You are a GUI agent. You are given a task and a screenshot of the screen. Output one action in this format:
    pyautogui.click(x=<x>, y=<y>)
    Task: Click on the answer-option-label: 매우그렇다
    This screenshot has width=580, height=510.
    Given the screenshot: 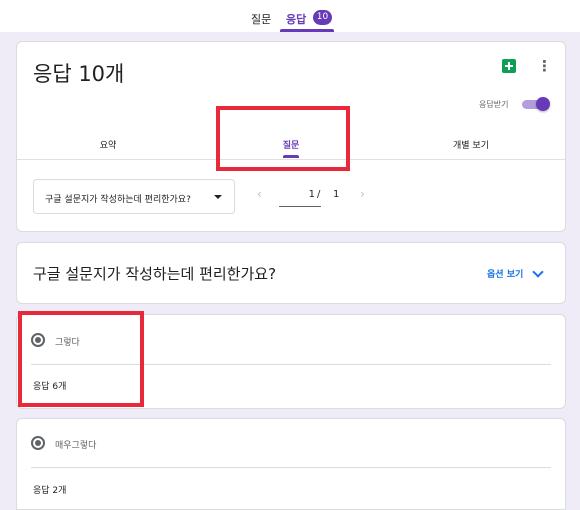 What is the action you would take?
    pyautogui.click(x=76, y=446)
    